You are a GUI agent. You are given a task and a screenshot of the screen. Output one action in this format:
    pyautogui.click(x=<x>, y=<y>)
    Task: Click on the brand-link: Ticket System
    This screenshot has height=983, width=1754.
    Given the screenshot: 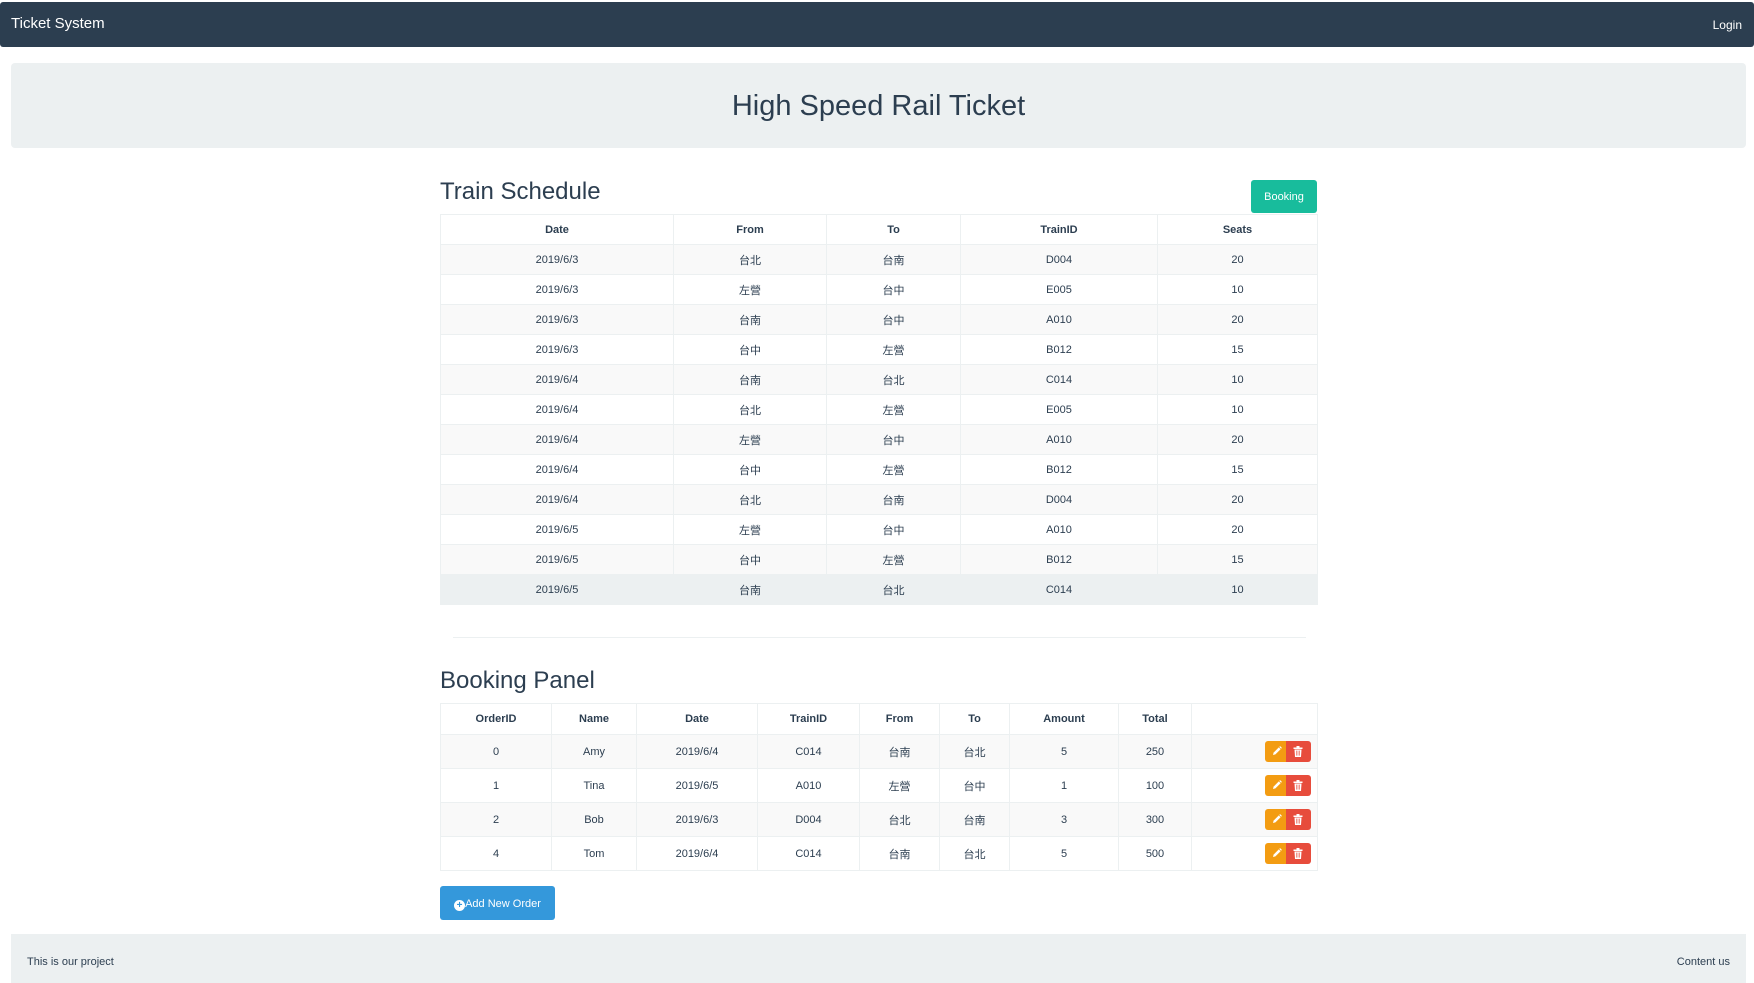 What is the action you would take?
    pyautogui.click(x=58, y=23)
    